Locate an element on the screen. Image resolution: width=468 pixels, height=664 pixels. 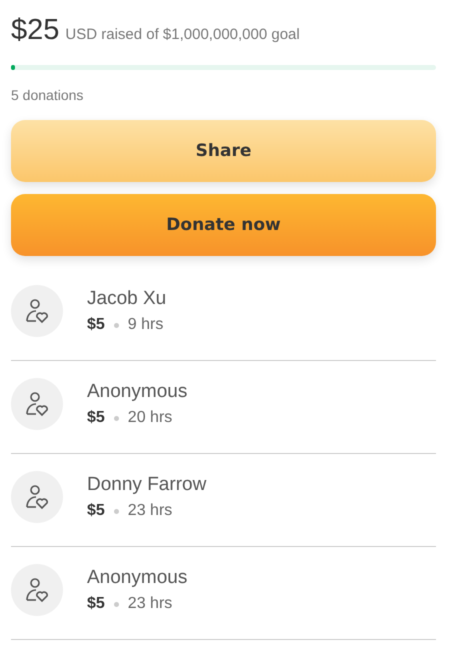
donate-button: Donate now is located at coordinates (223, 225).